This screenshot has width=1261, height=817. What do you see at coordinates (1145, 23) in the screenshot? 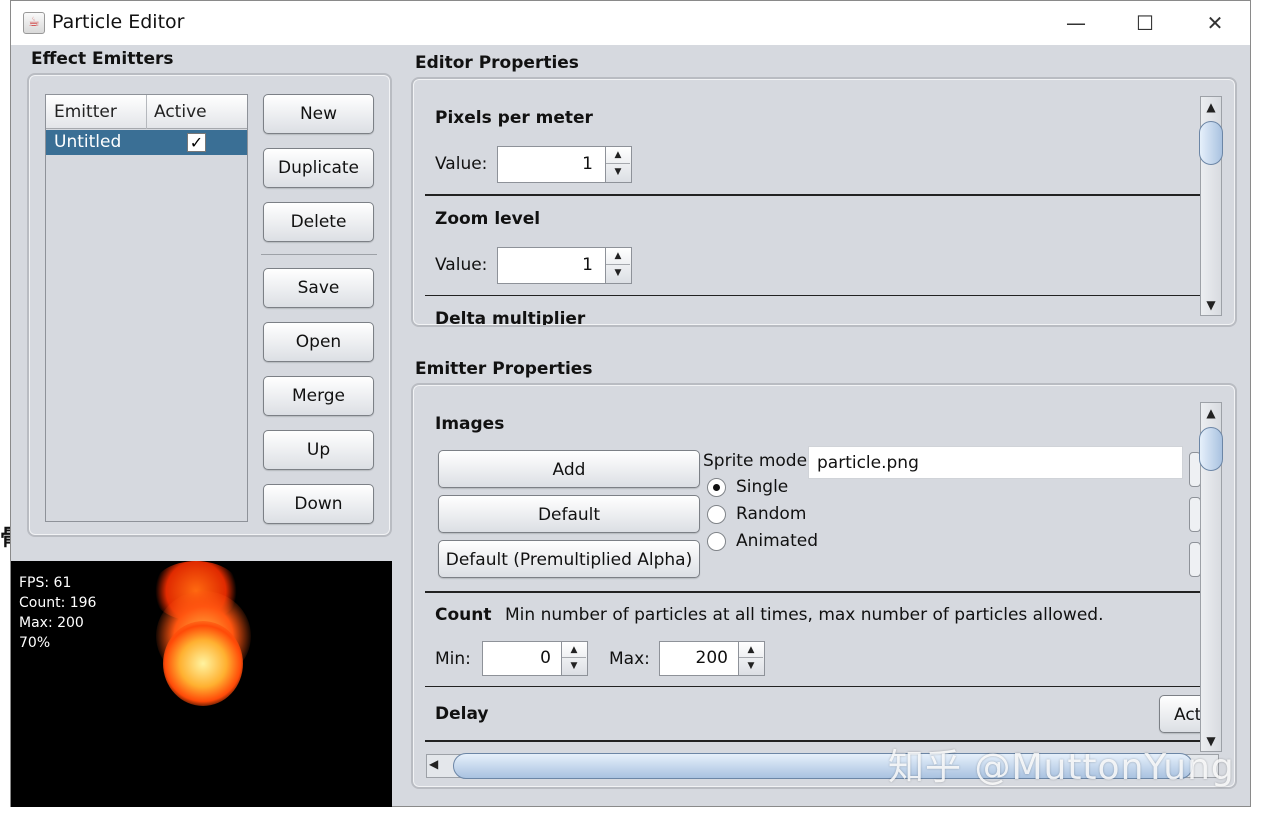
I see `maximize-button: ☐` at bounding box center [1145, 23].